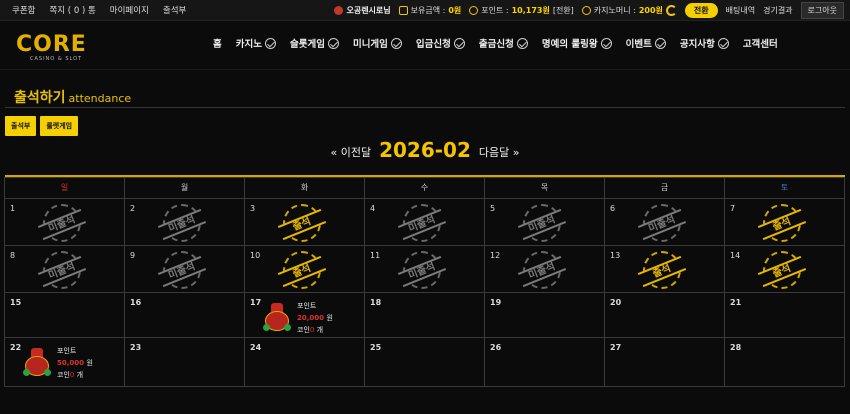 The width and height of the screenshot is (850, 414). I want to click on point-icon, so click(474, 10).